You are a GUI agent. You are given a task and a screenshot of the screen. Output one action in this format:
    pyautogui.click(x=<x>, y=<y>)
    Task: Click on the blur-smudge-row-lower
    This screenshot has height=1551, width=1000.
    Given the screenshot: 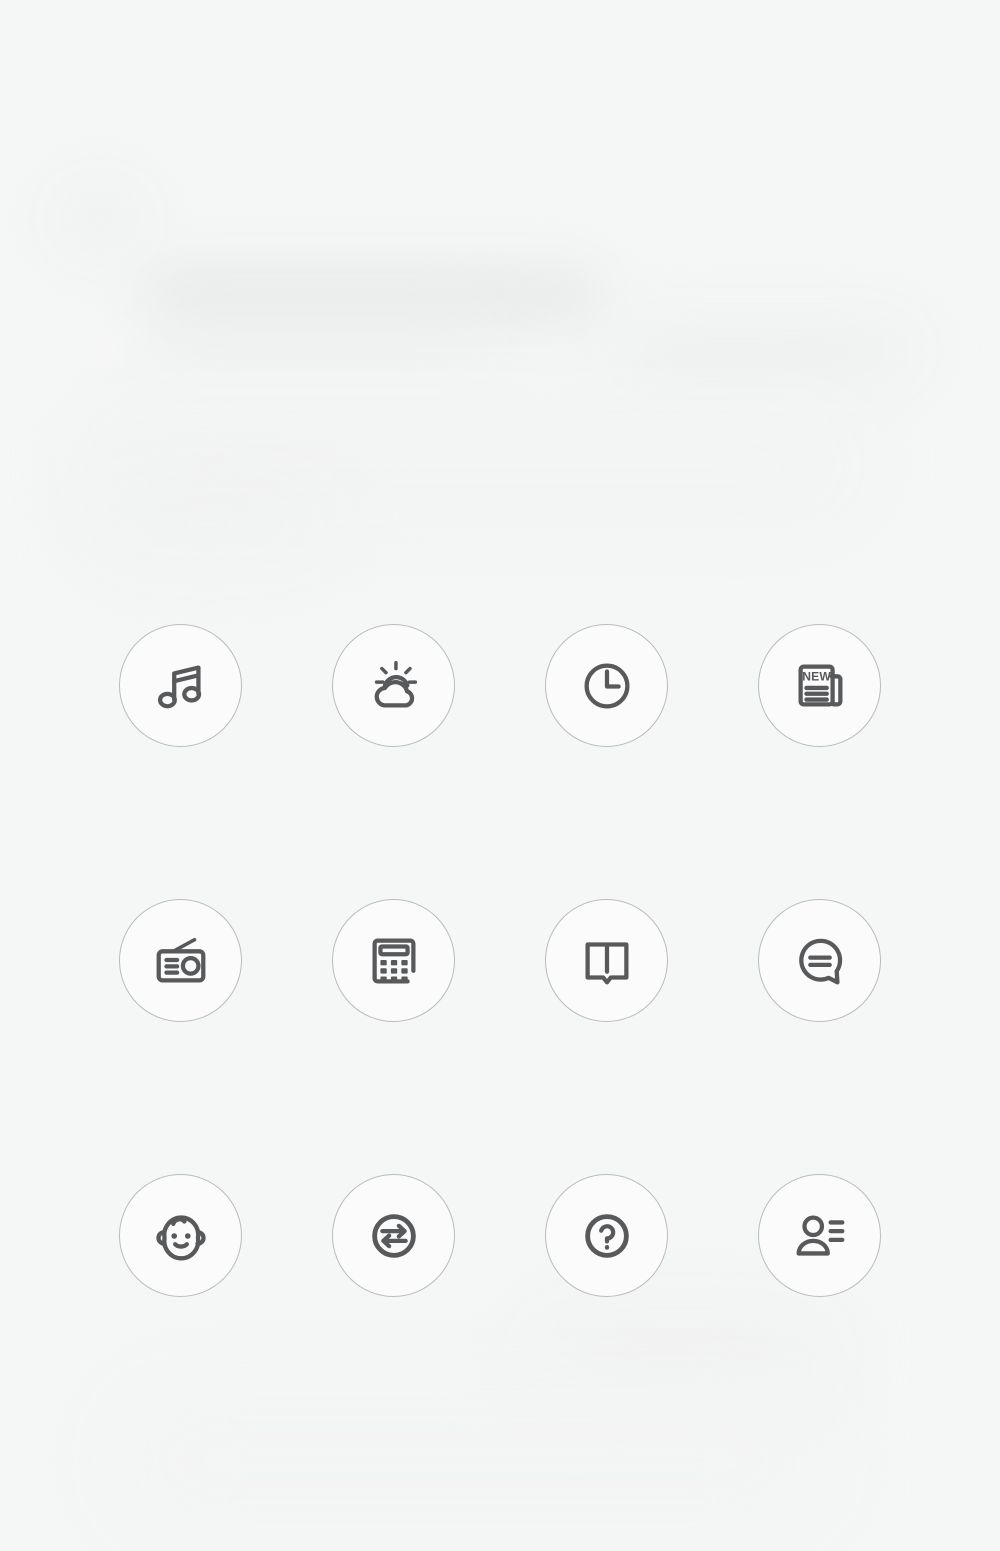 What is the action you would take?
    pyautogui.click(x=210, y=525)
    